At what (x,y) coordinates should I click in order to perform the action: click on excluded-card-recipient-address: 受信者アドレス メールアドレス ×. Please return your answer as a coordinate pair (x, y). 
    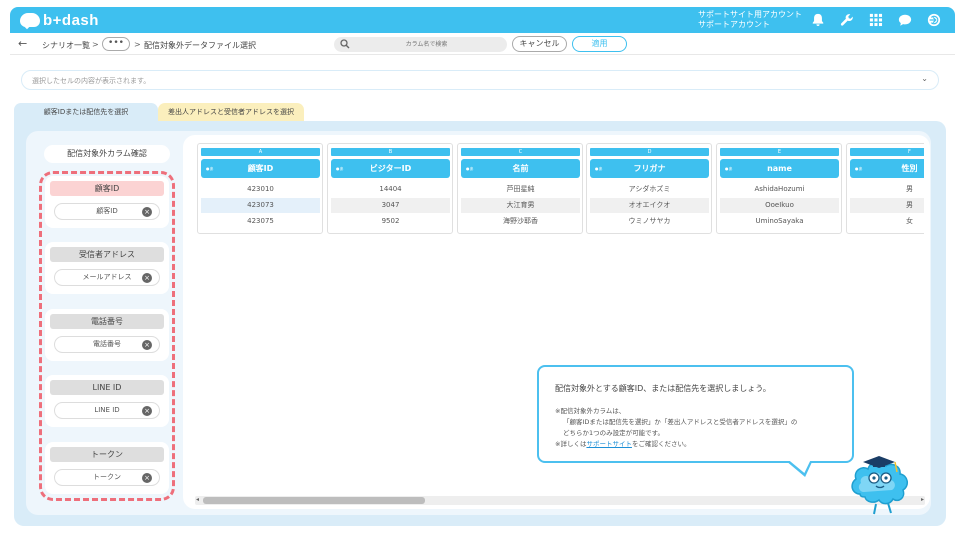
    Looking at the image, I should click on (107, 268).